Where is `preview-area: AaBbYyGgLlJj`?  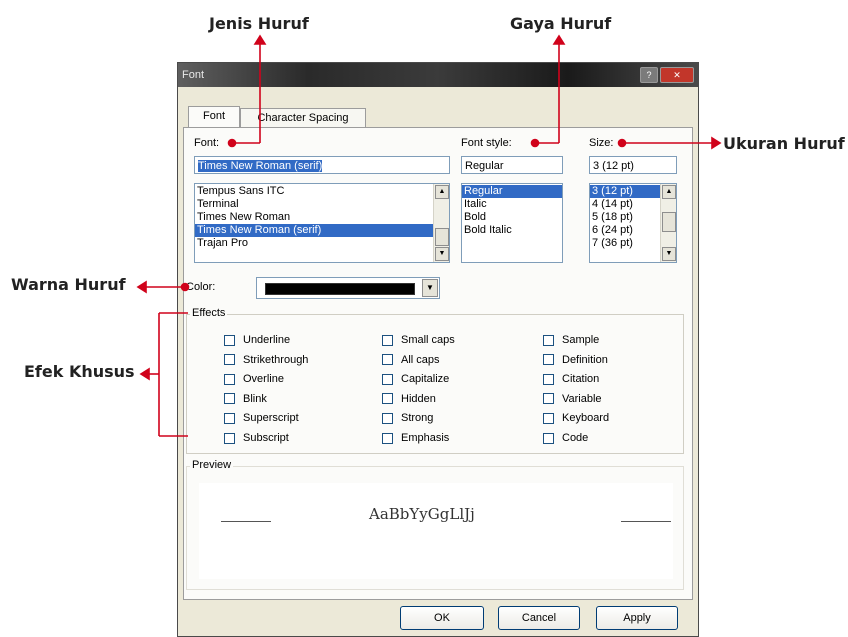
preview-area: AaBbYyGgLlJj is located at coordinates (436, 531).